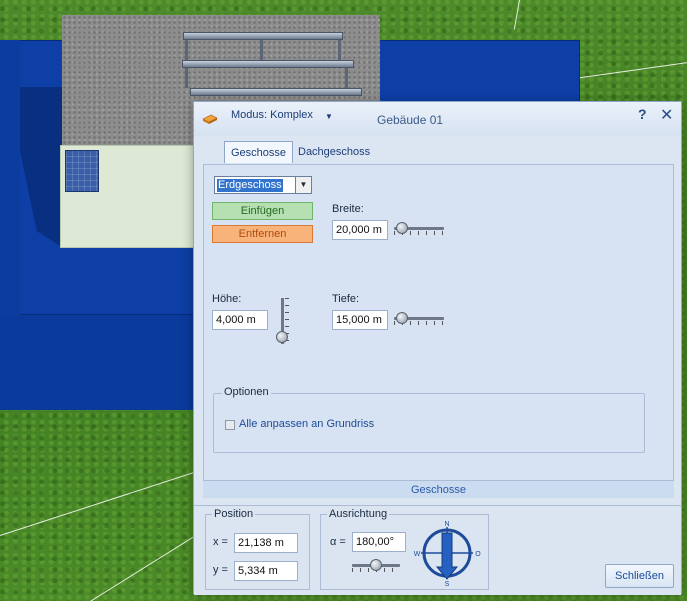 The height and width of the screenshot is (601, 687). What do you see at coordinates (446, 524) in the screenshot?
I see `compass-n: N` at bounding box center [446, 524].